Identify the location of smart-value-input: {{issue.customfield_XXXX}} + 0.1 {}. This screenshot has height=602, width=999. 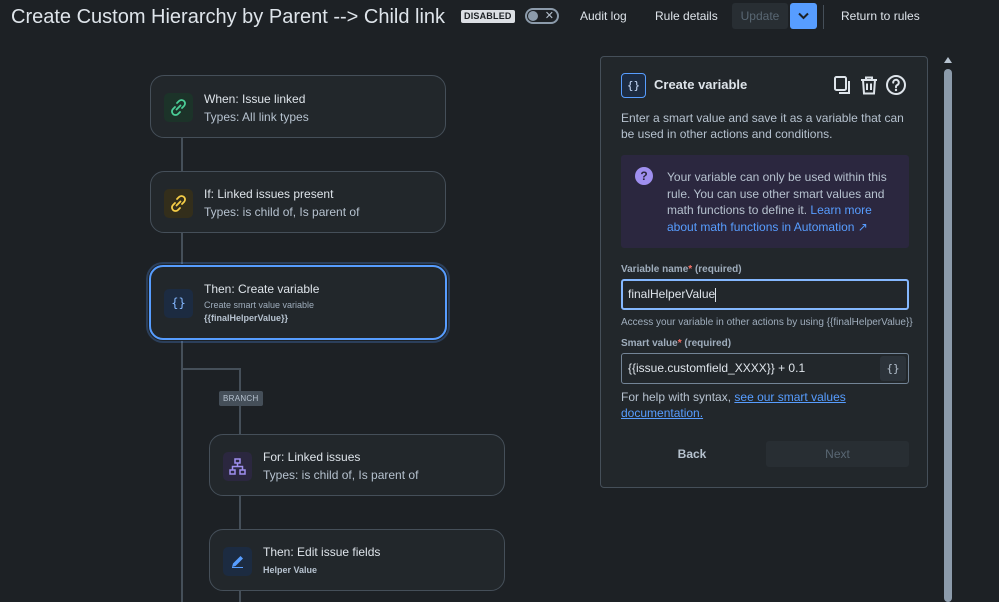
(765, 368).